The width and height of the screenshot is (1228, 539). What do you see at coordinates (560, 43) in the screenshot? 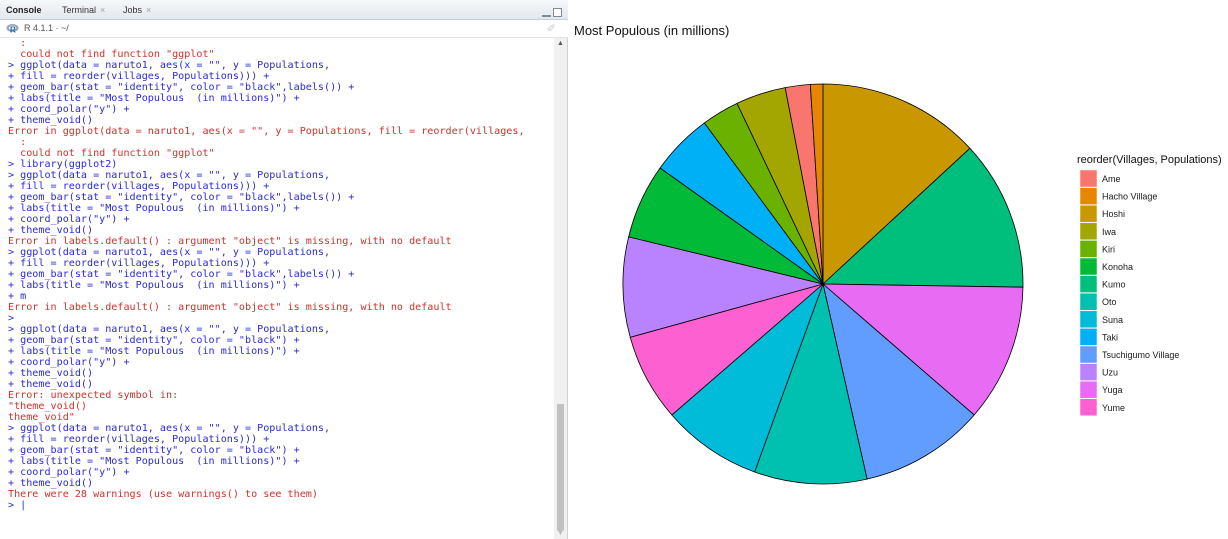
I see `scroll-up-icon: ▲` at bounding box center [560, 43].